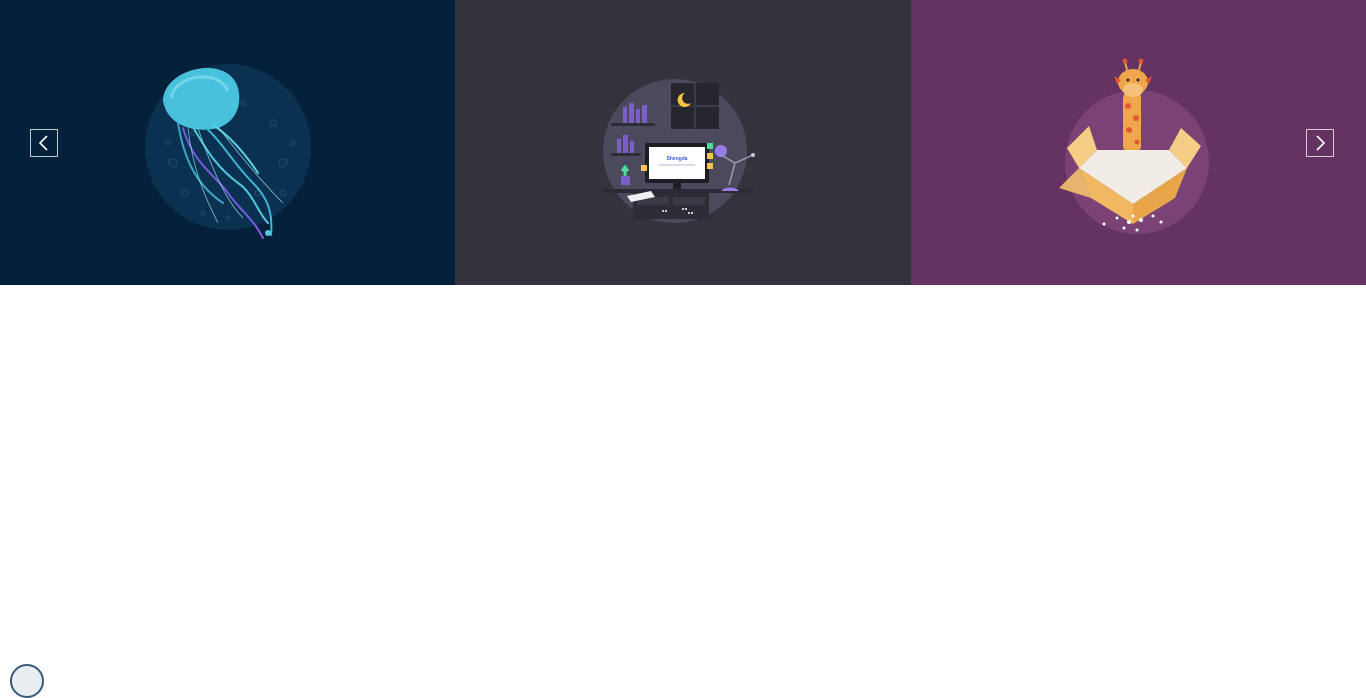 This screenshot has width=1366, height=698. What do you see at coordinates (679, 150) in the screenshot?
I see `night-desk-computer-illustration: Shengda` at bounding box center [679, 150].